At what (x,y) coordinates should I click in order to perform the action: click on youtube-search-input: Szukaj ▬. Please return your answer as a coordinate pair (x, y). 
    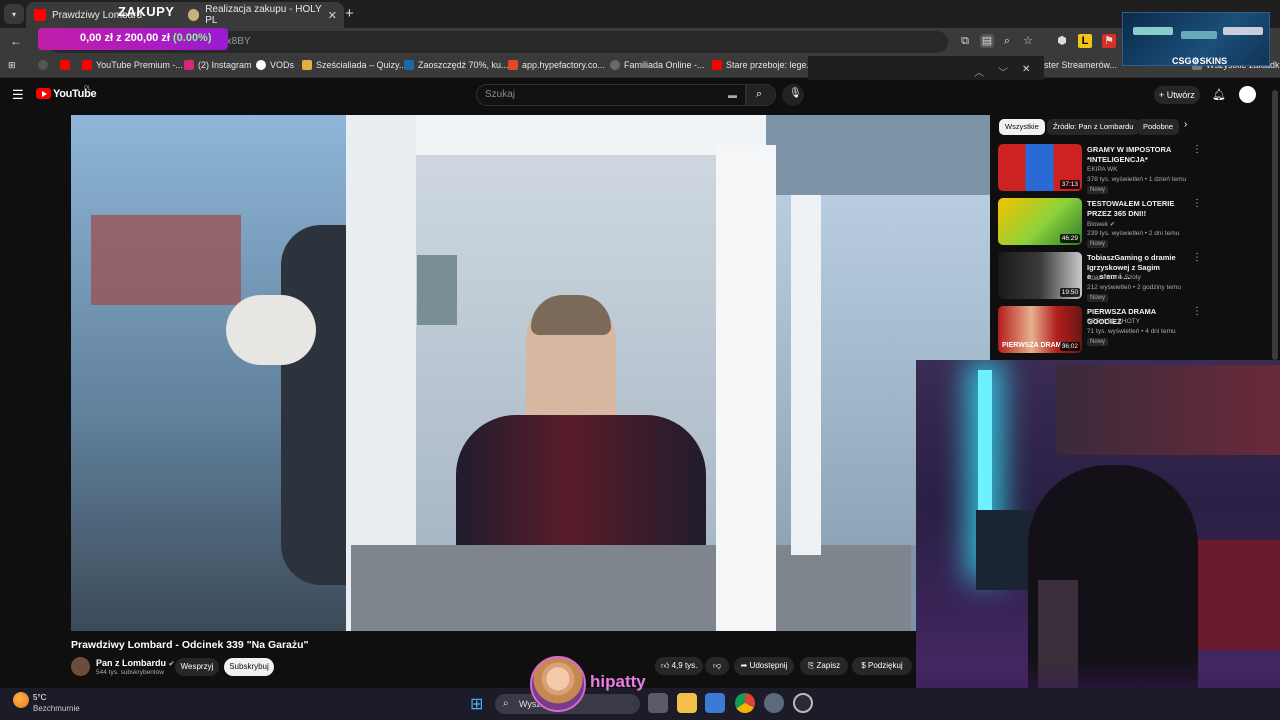
    Looking at the image, I should click on (611, 95).